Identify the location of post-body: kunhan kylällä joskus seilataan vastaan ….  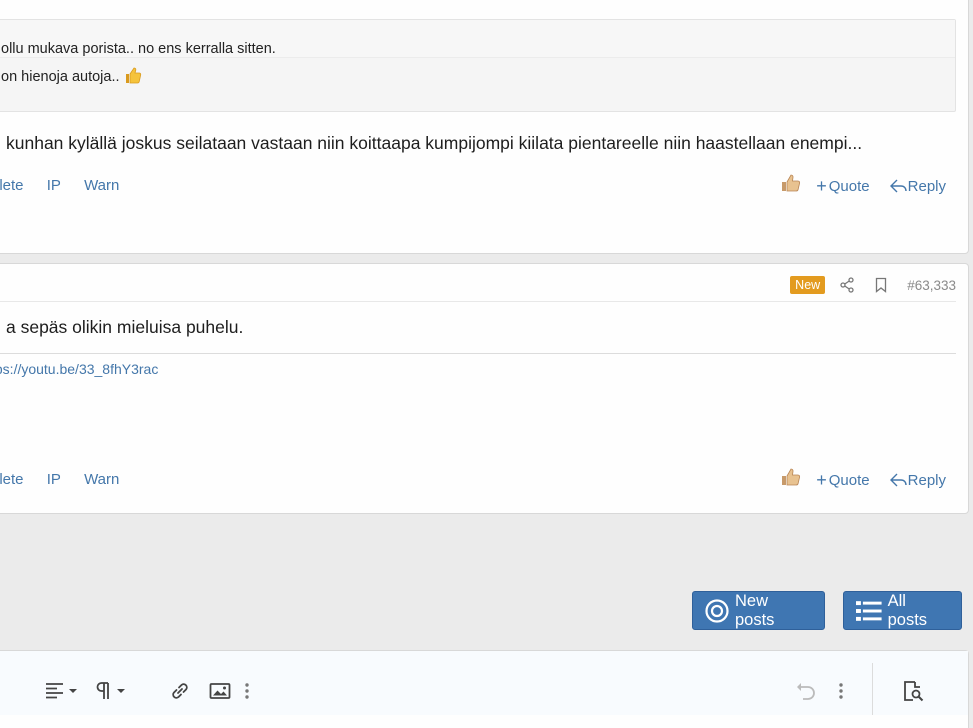
(434, 143).